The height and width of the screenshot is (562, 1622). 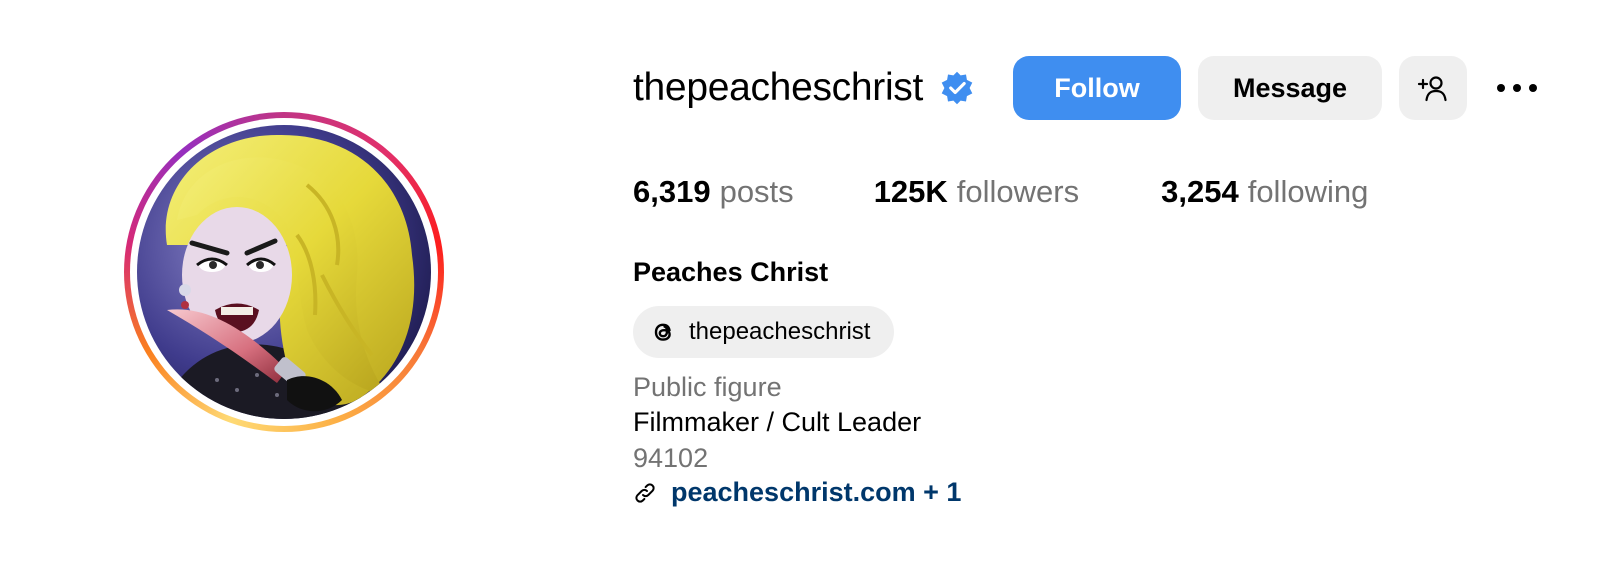 I want to click on bio-text: Filmmaker / Cult Leader, so click(x=777, y=422).